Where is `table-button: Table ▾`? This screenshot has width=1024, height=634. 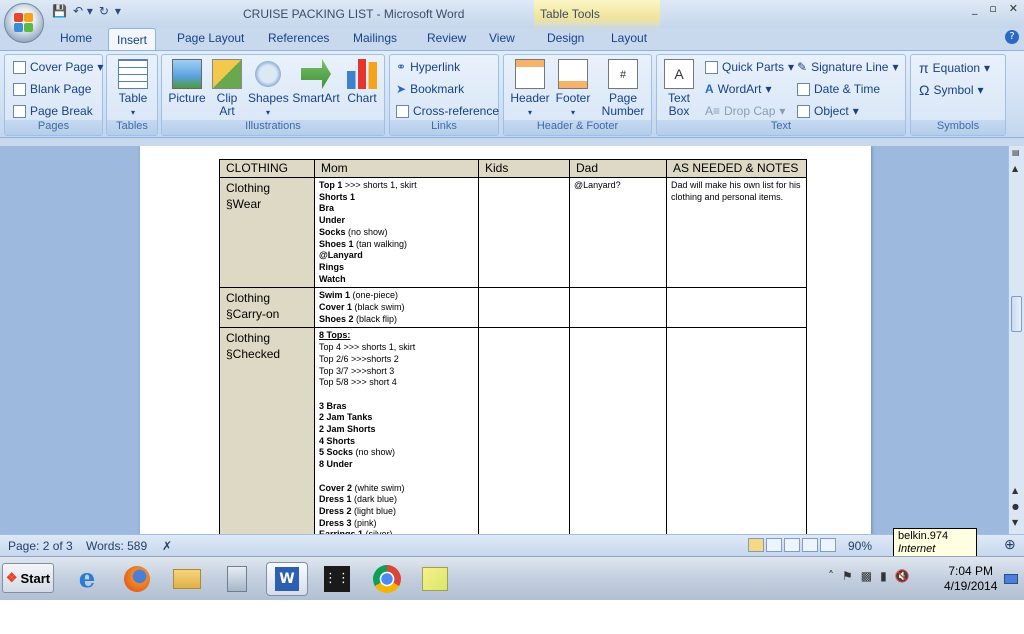
table-button: Table ▾ is located at coordinates (133, 89).